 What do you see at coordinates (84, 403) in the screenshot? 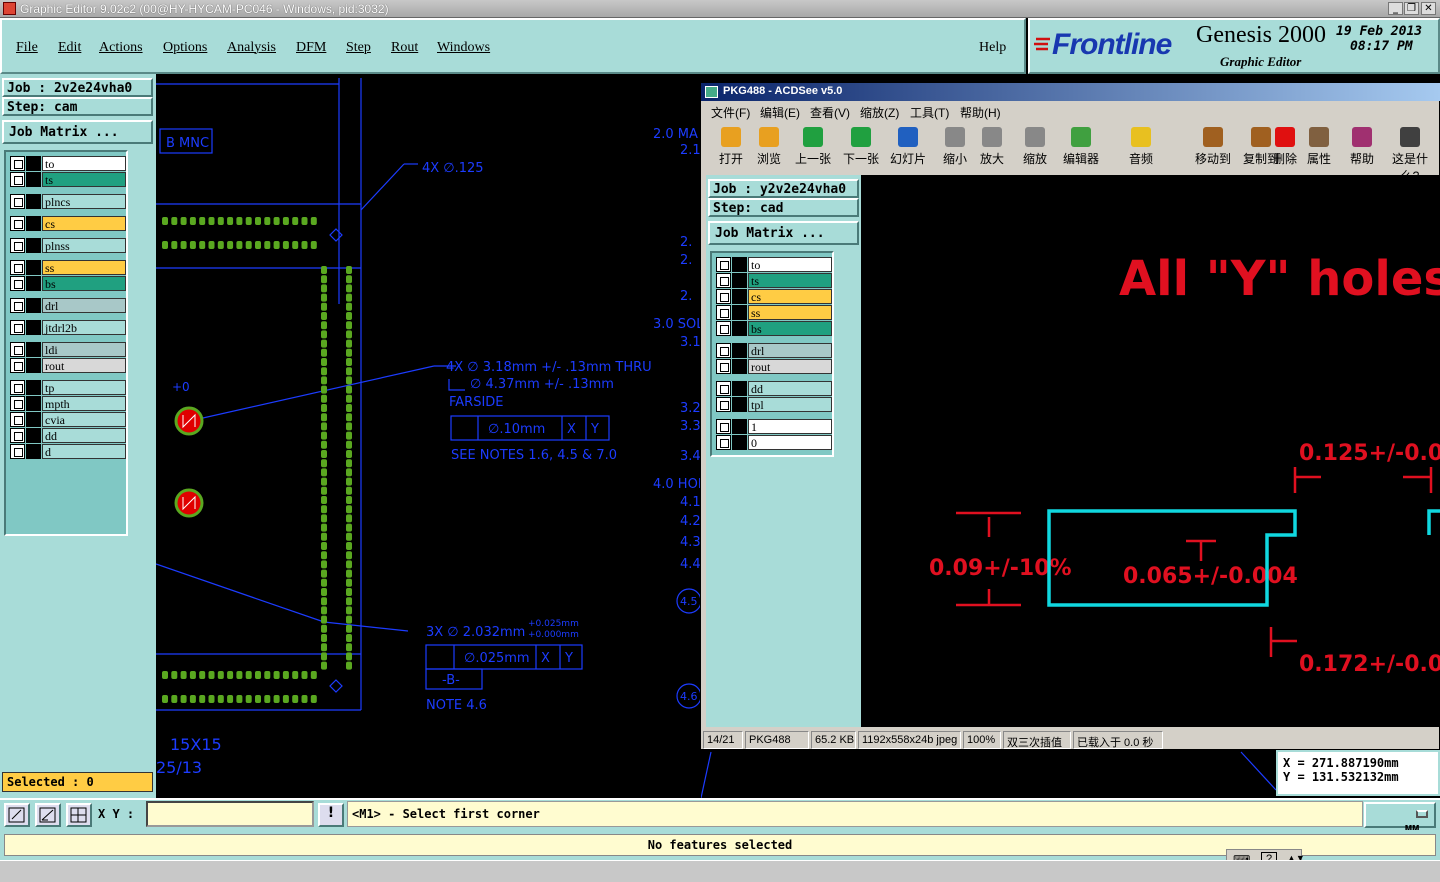
I see `layer-name: mpth` at bounding box center [84, 403].